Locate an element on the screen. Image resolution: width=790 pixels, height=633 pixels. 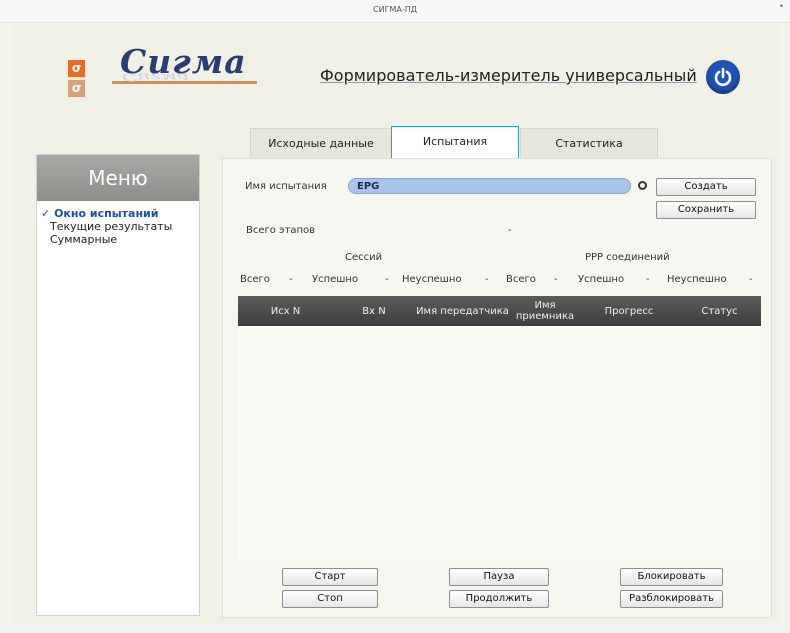
power-button is located at coordinates (723, 77).